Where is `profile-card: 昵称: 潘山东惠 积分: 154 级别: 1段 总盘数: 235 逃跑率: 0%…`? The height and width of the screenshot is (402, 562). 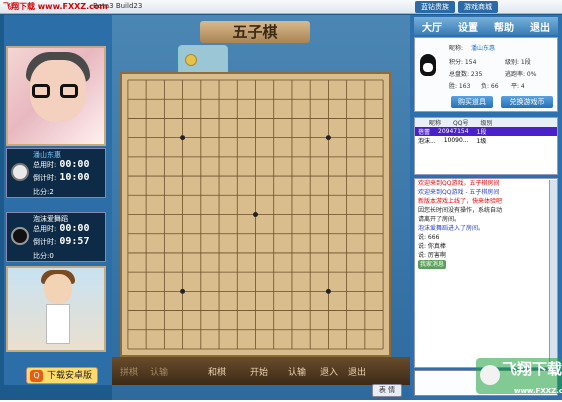 profile-card: 昵称: 潘山东惠 积分: 154 级别: 1段 总盘数: 235 逃跑率: 0%… is located at coordinates (486, 74).